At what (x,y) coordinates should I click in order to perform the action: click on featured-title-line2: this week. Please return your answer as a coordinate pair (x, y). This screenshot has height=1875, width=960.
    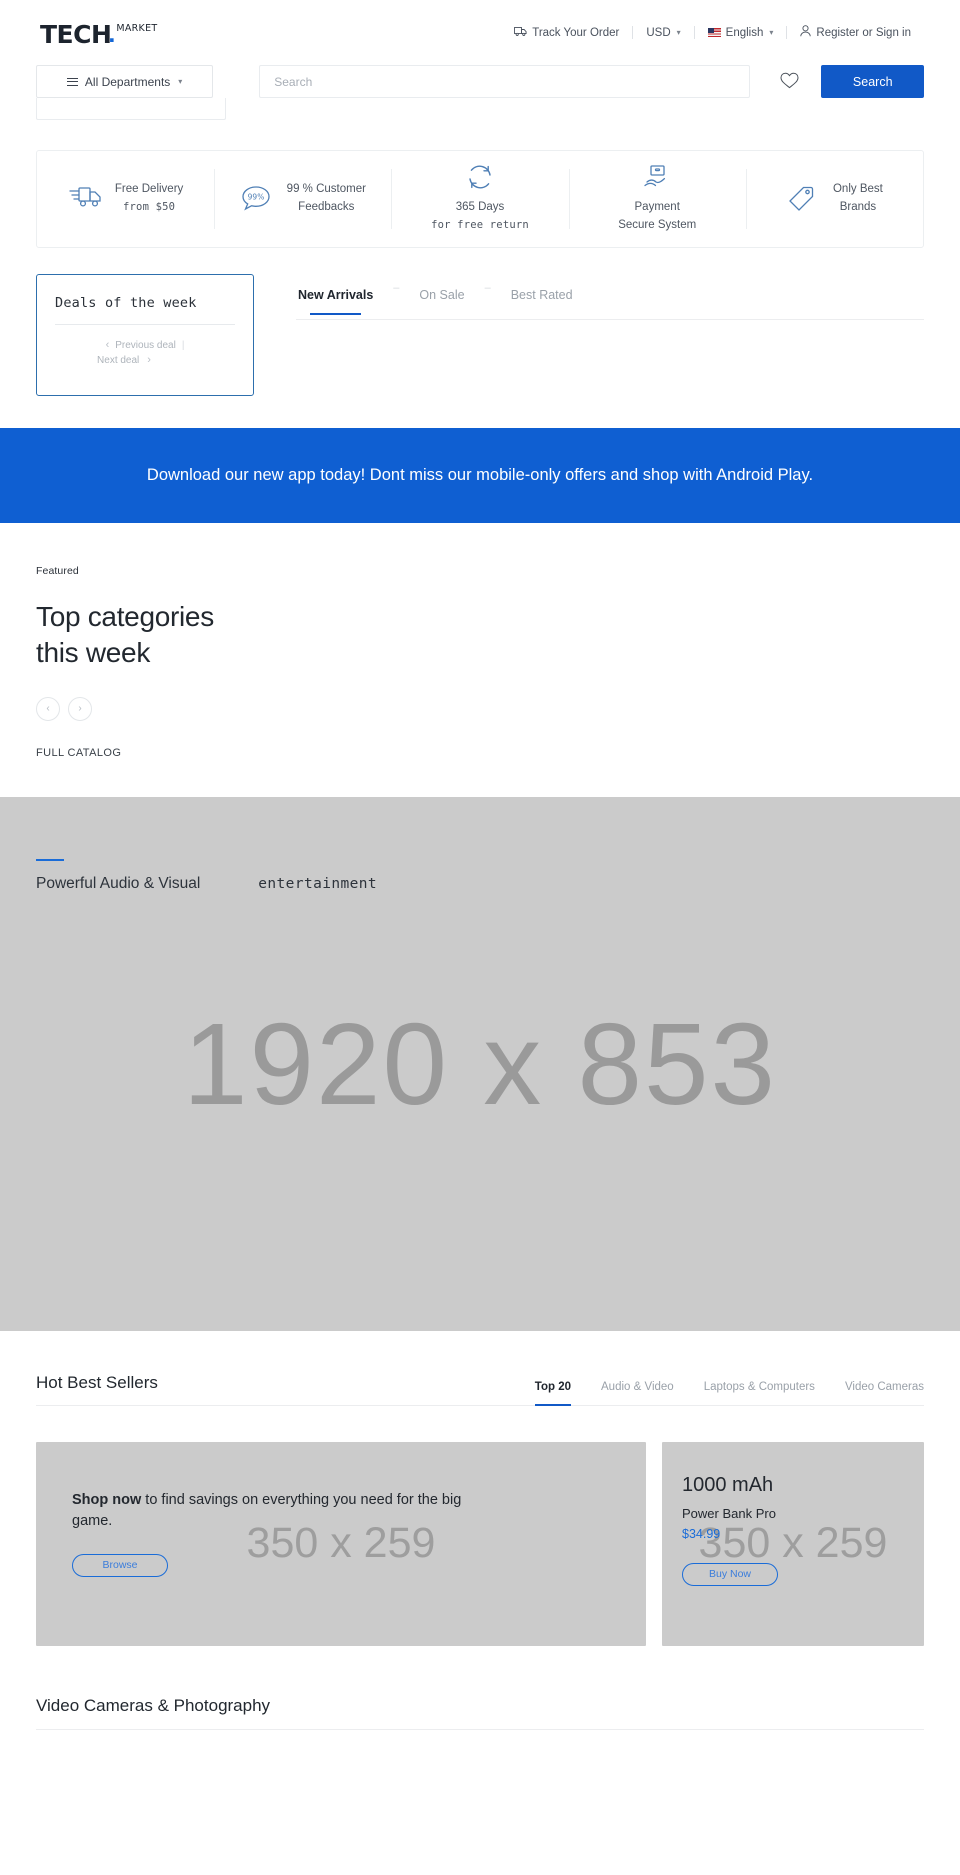
    Looking at the image, I should click on (93, 652).